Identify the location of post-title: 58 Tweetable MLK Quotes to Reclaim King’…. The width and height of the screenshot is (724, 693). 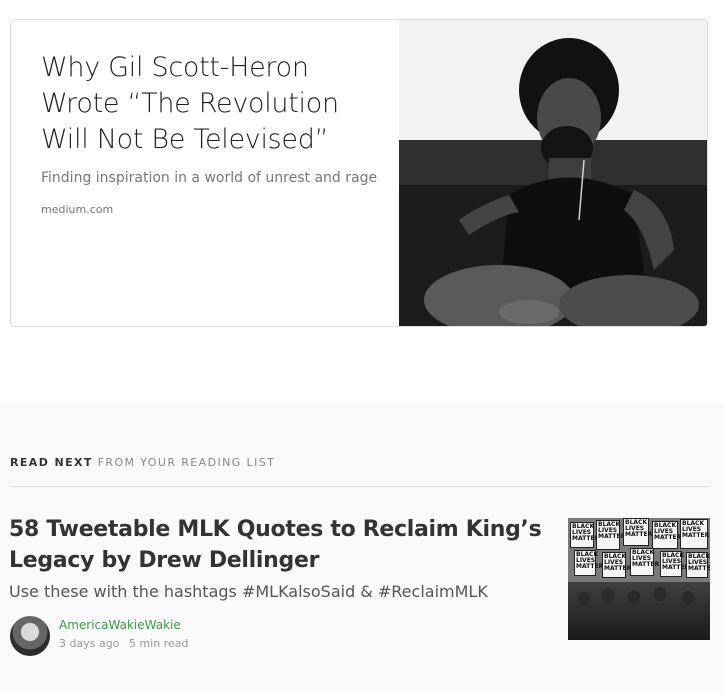
(279, 545).